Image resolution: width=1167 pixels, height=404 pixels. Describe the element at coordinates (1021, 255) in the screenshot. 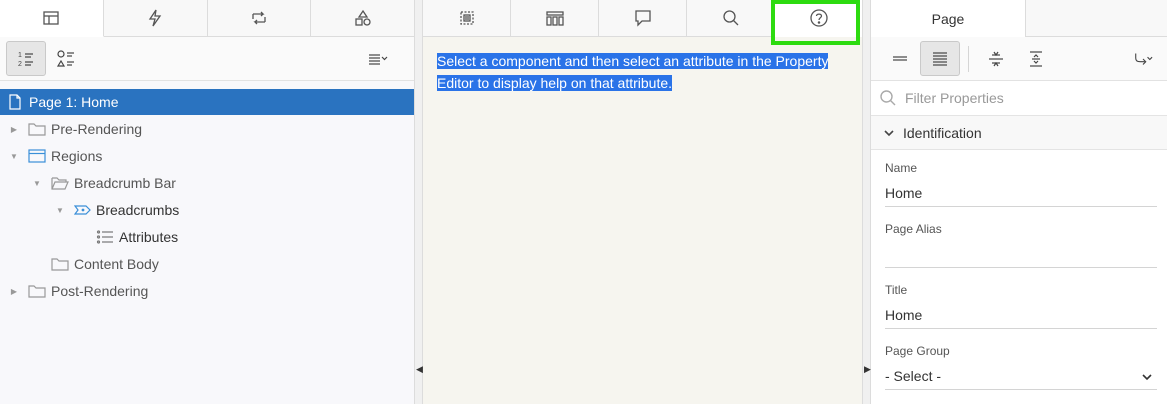

I see `page-alias-field` at that location.